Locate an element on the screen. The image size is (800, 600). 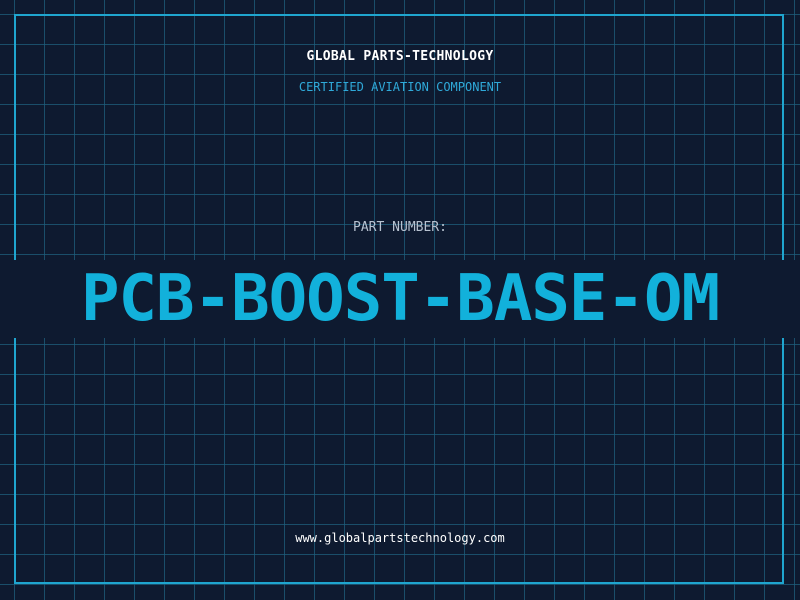
part-number-value: PCB-BOOST-BASE-OM is located at coordinates (400, 299).